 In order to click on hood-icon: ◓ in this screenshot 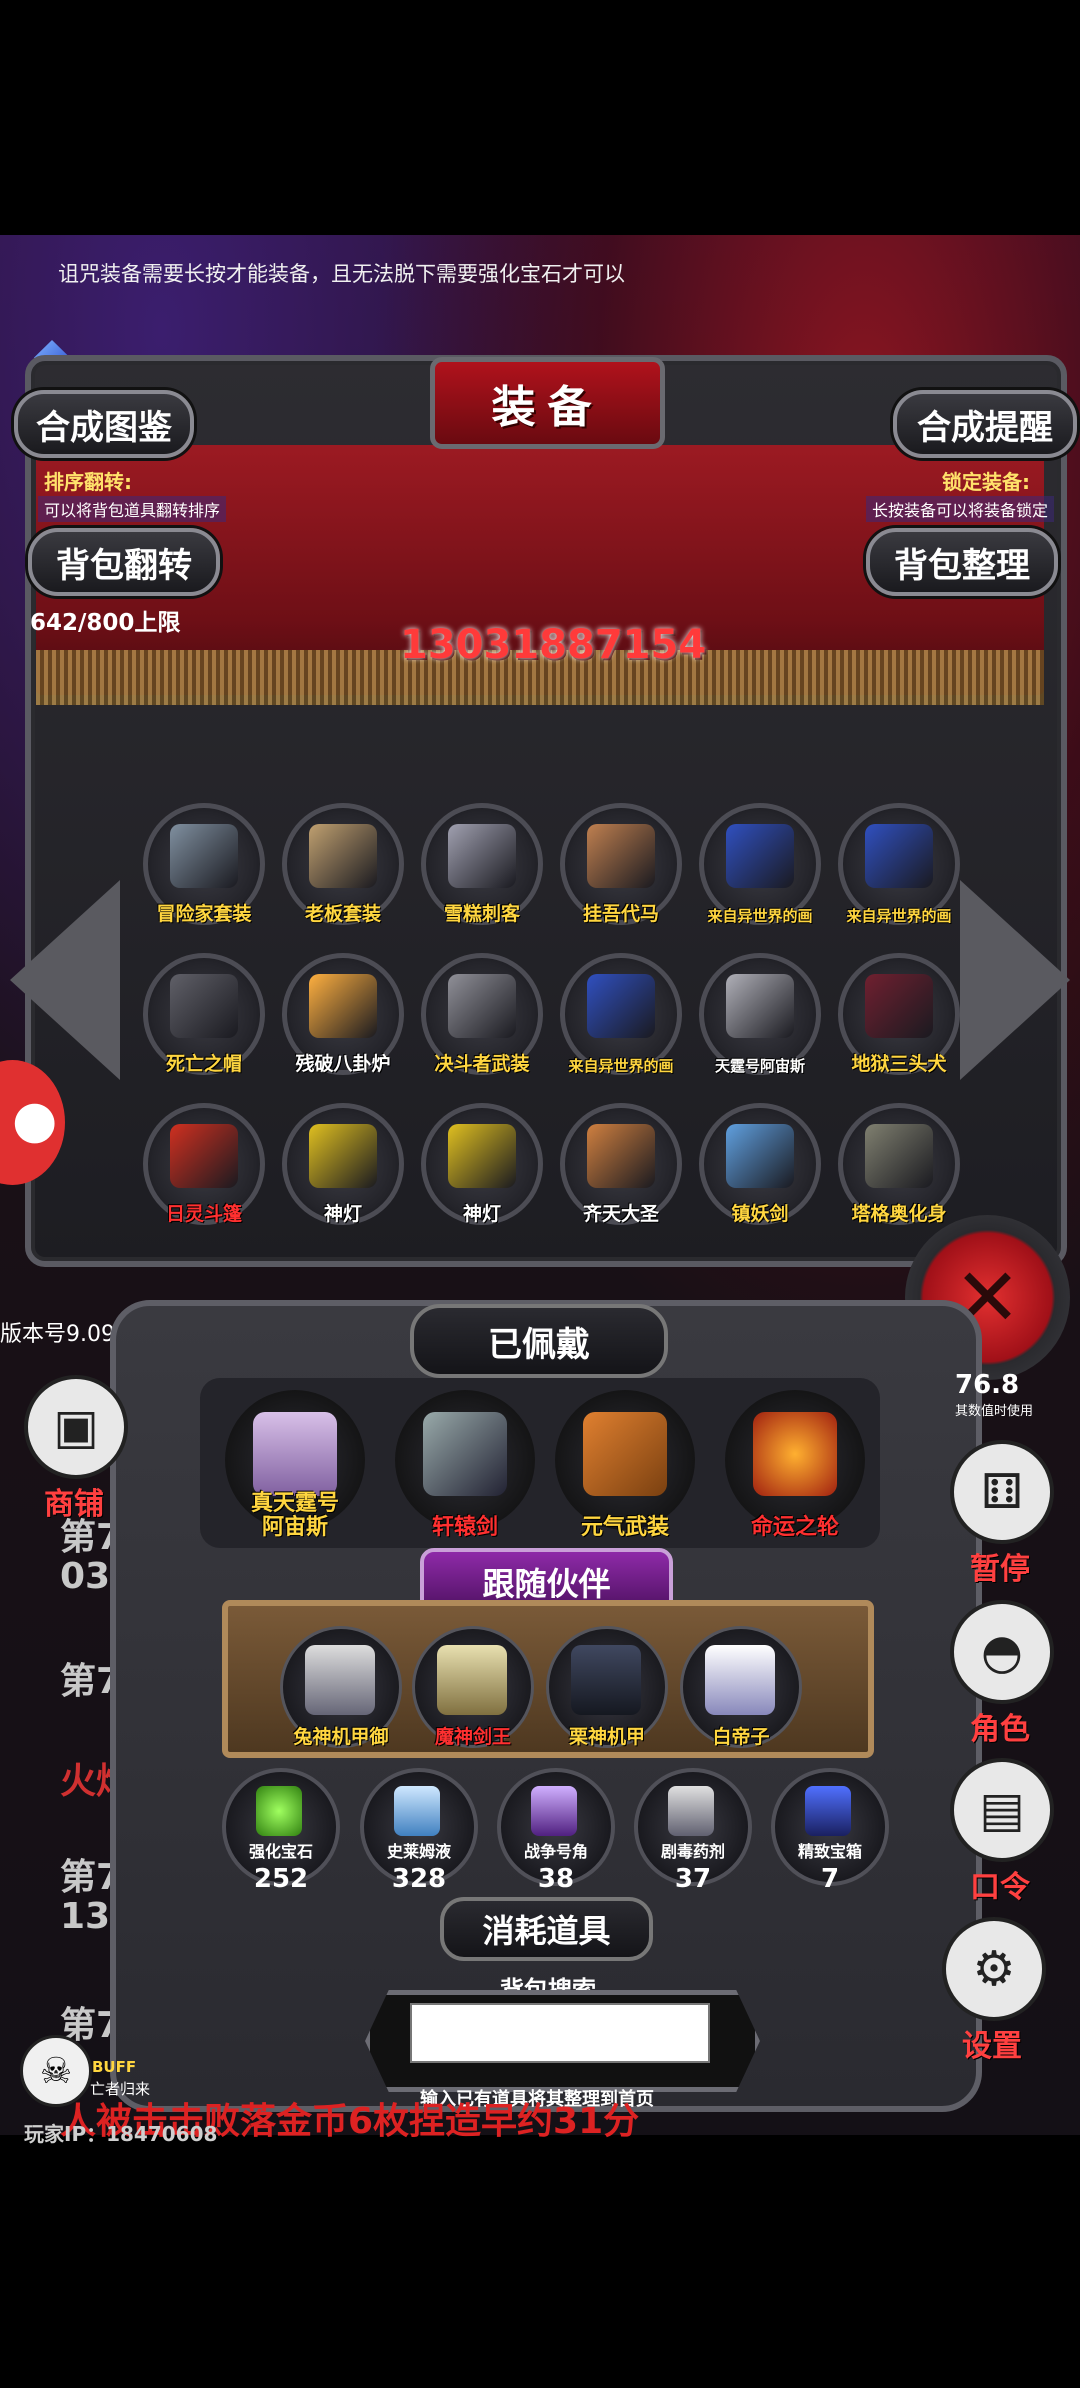, I will do `click(1002, 1652)`.